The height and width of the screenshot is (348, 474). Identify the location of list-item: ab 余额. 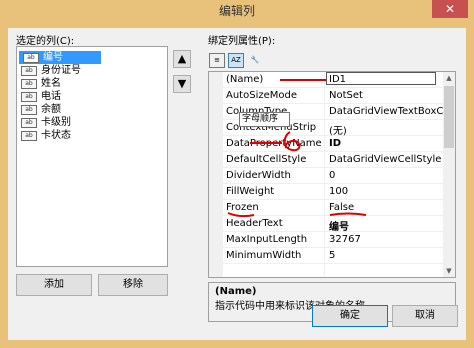
(92, 109).